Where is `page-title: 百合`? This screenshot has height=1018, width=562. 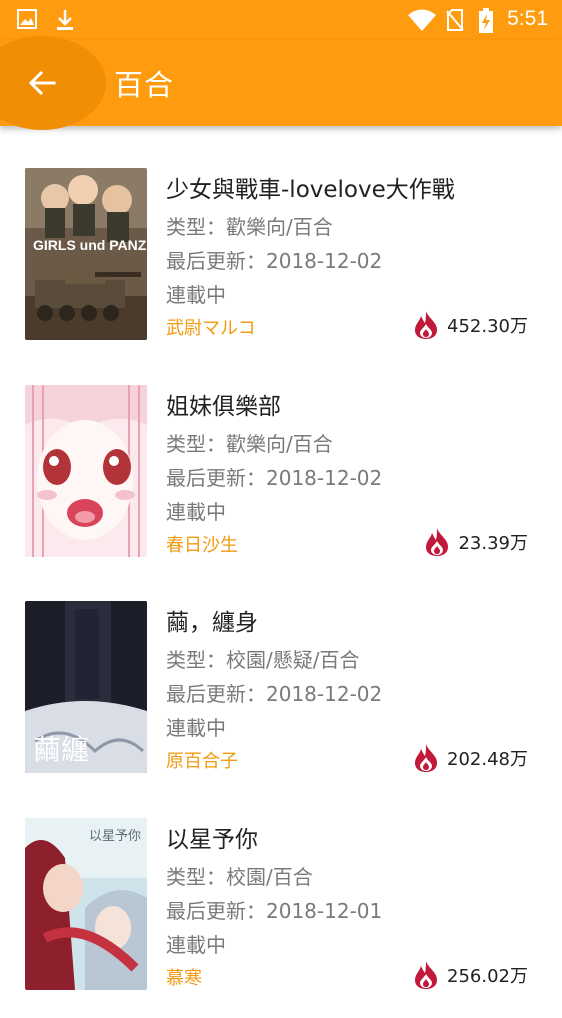 page-title: 百合 is located at coordinates (144, 85).